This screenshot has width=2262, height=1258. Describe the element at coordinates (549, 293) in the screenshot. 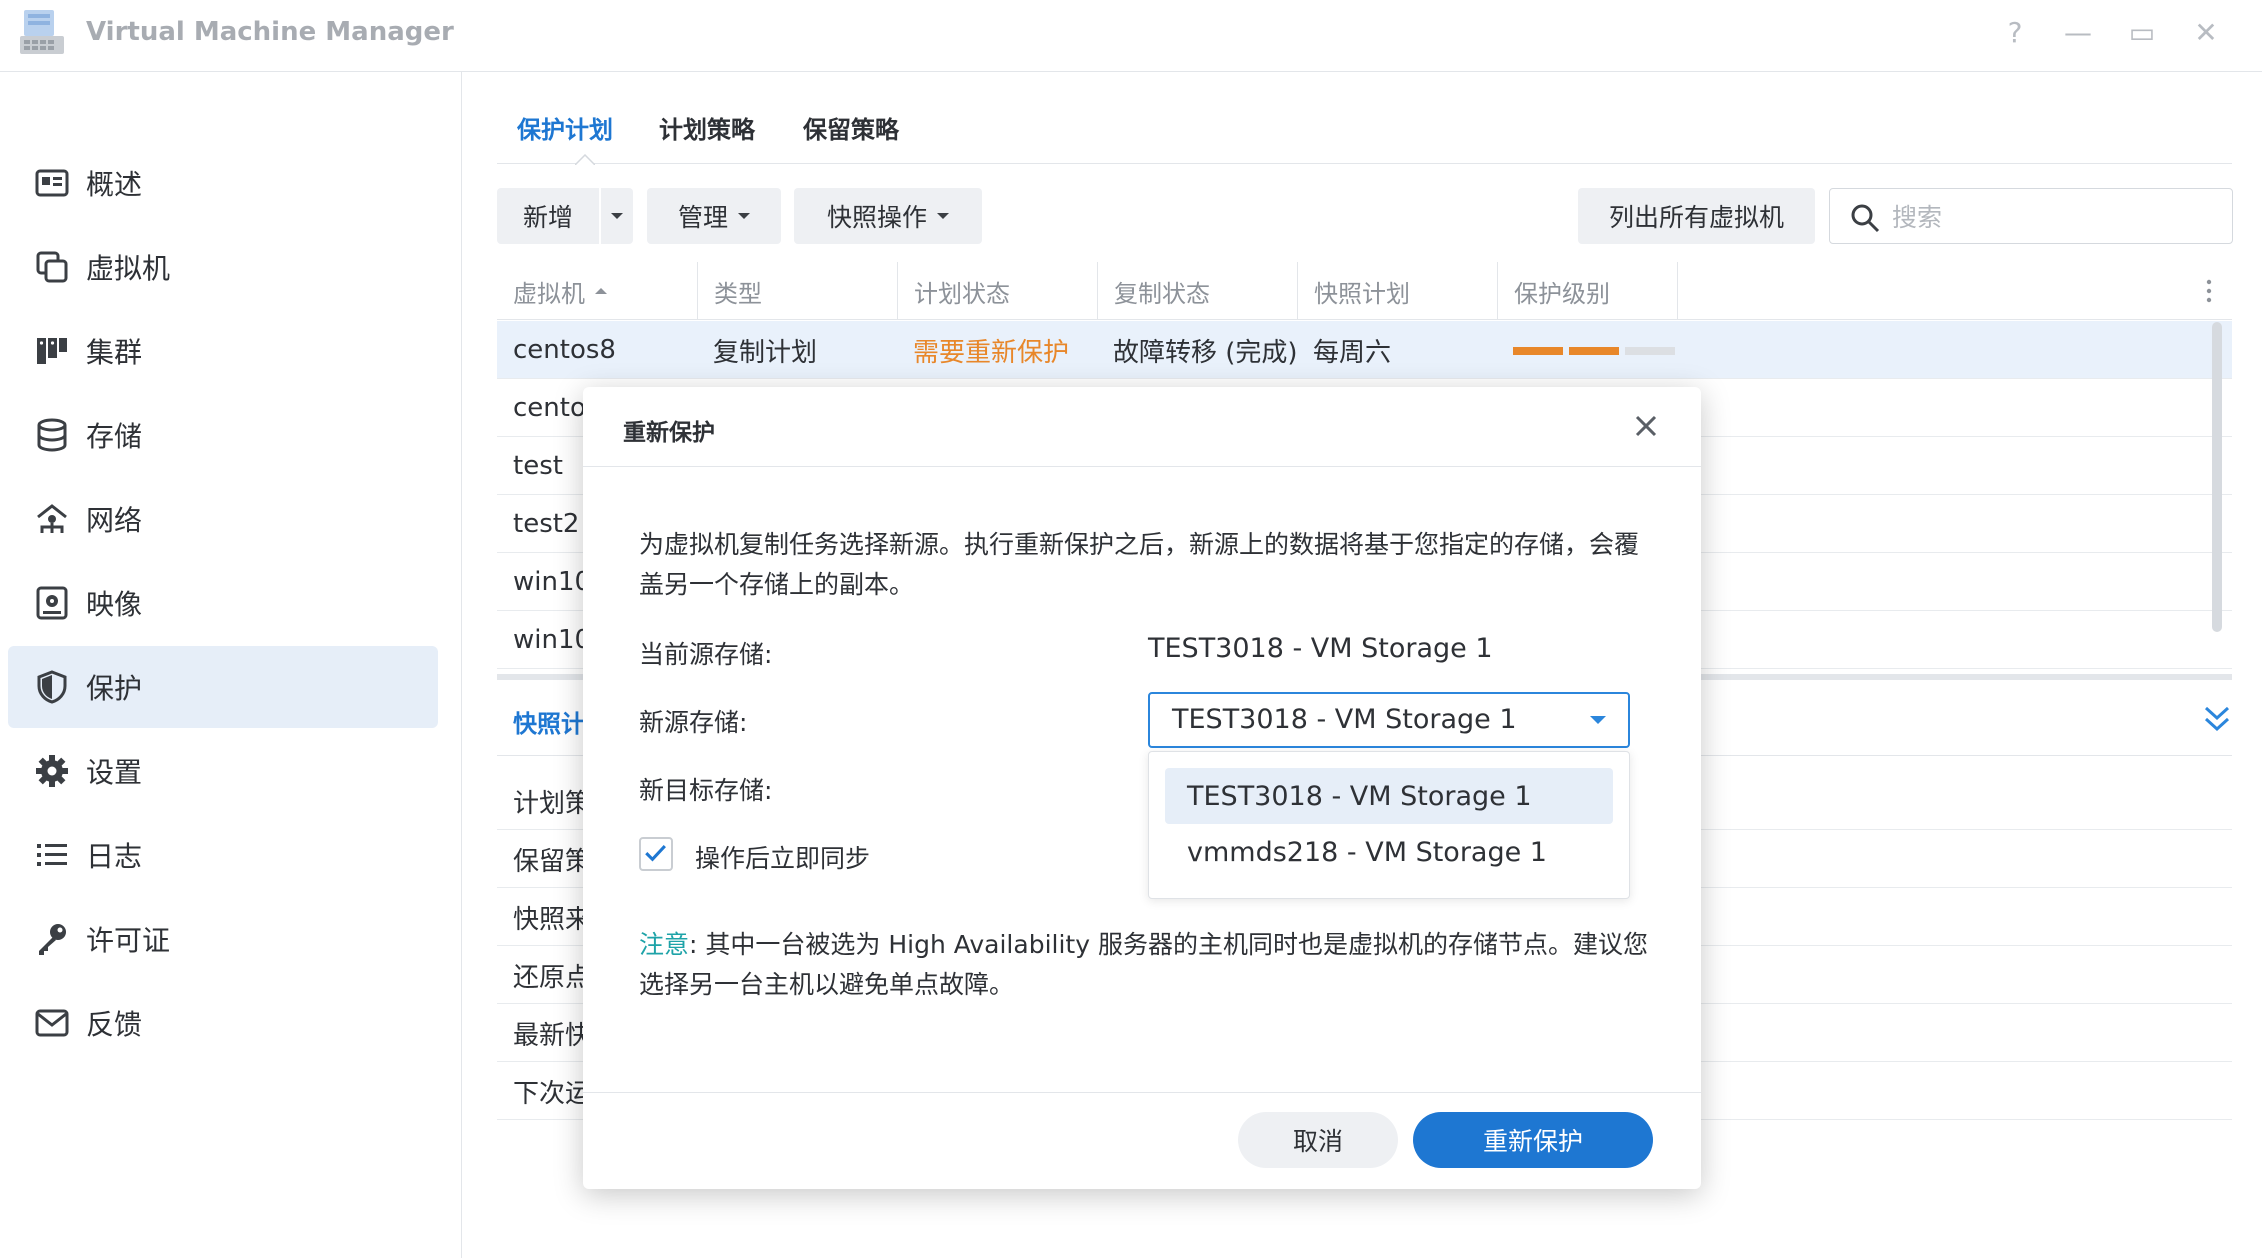

I see `column-header-label: 虚拟机` at that location.